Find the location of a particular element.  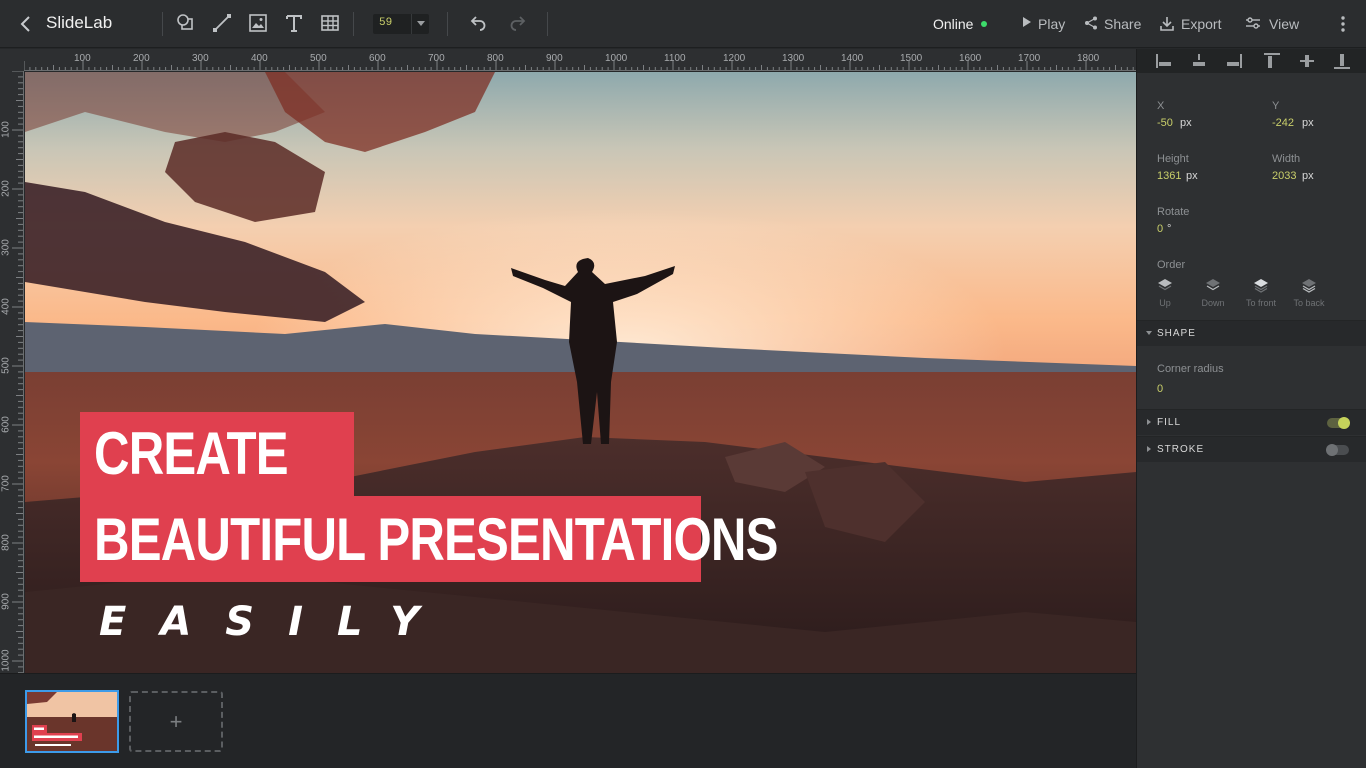

slide-thumbnail is located at coordinates (72, 721).